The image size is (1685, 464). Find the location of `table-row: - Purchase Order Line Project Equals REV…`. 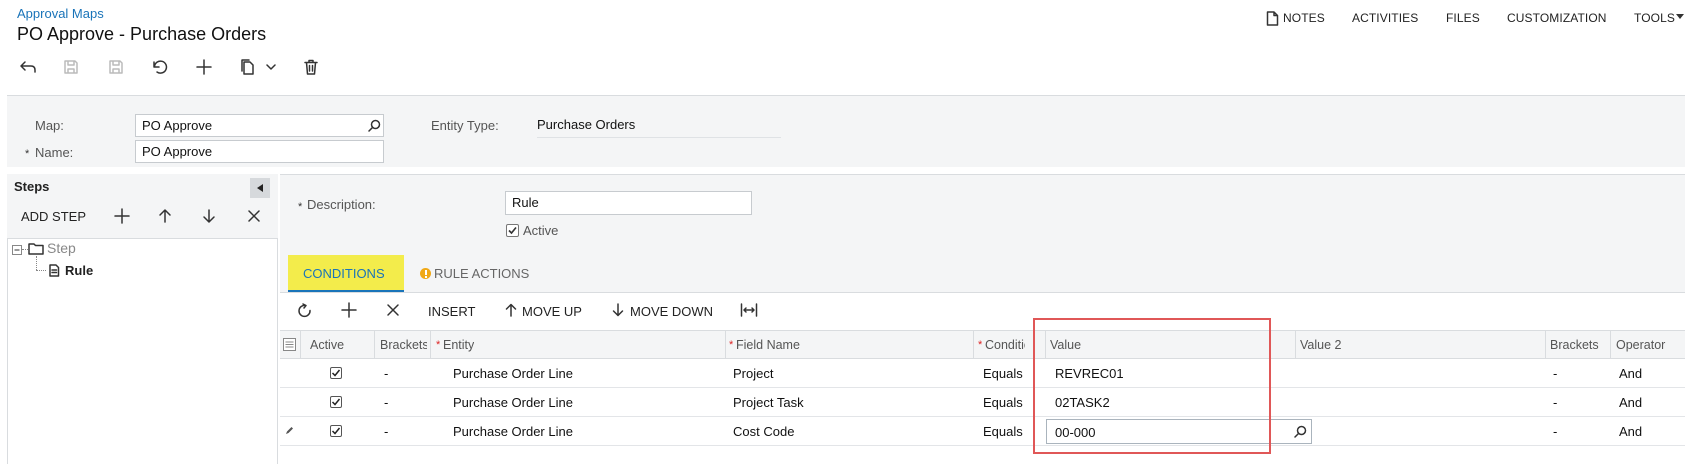

table-row: - Purchase Order Line Project Equals REV… is located at coordinates (982, 373).